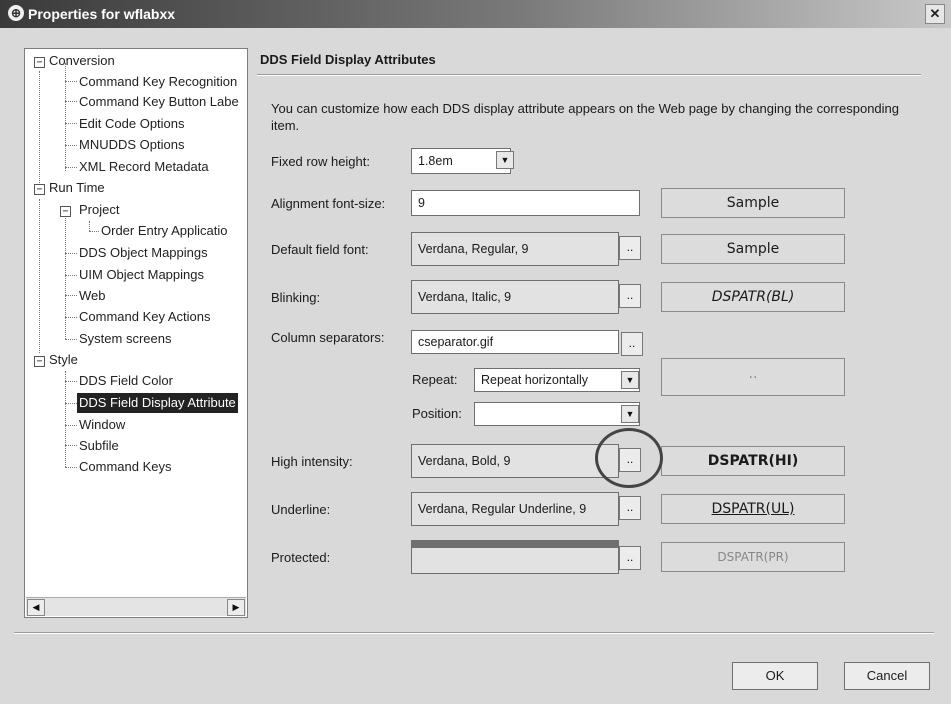 This screenshot has width=951, height=704. I want to click on scroll-right-icon: ▶, so click(236, 607).